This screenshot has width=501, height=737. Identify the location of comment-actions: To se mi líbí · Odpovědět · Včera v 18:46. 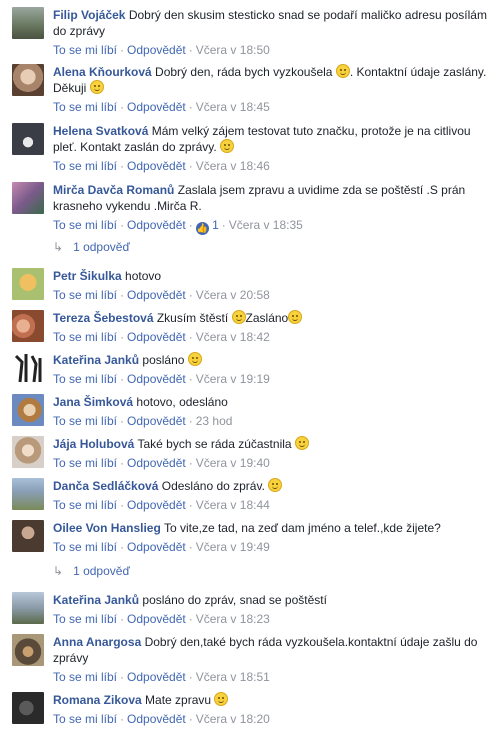
(271, 166).